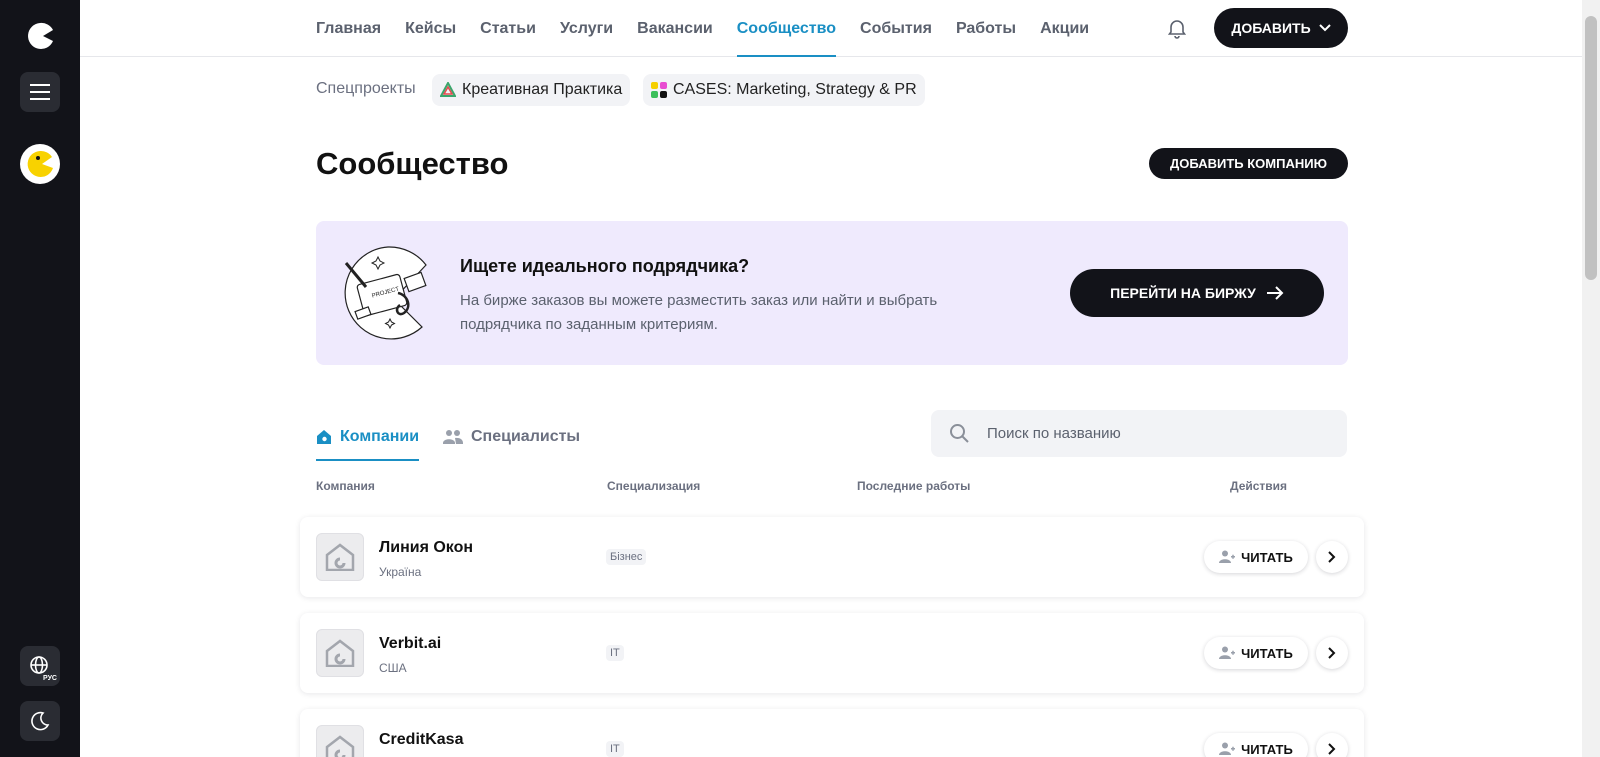 The height and width of the screenshot is (757, 1600). What do you see at coordinates (410, 644) in the screenshot?
I see `company-name: Verbit.ai` at bounding box center [410, 644].